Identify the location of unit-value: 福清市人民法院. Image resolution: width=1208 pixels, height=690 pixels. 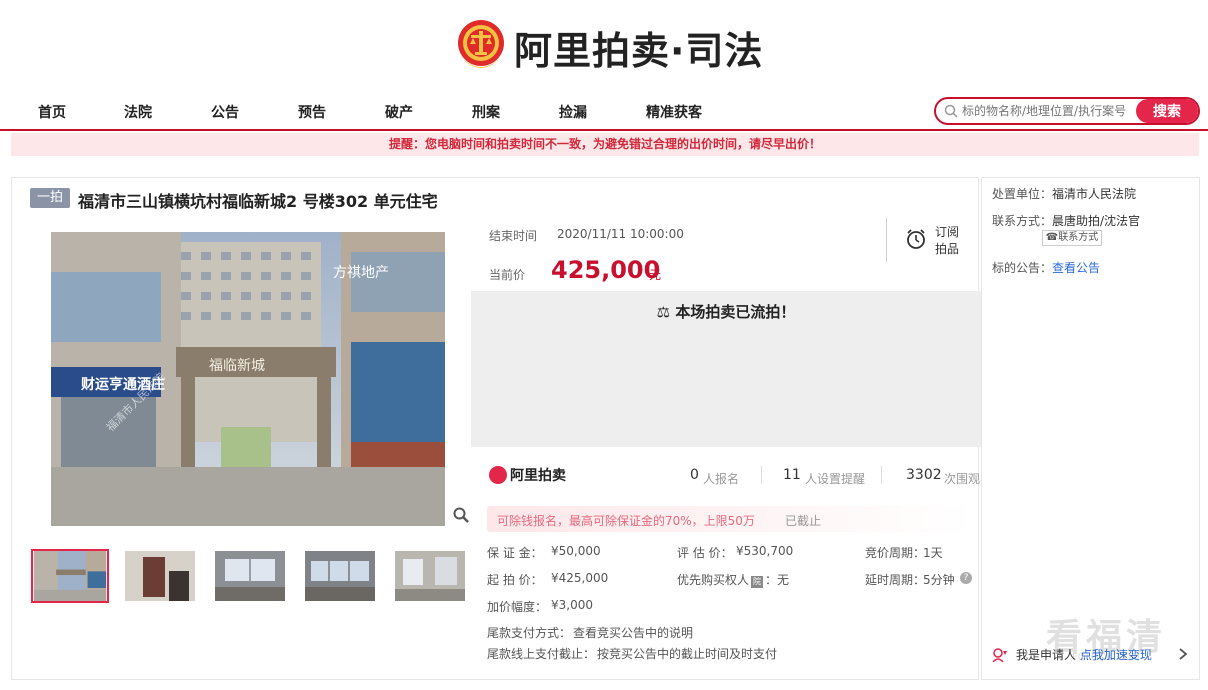
(1094, 194).